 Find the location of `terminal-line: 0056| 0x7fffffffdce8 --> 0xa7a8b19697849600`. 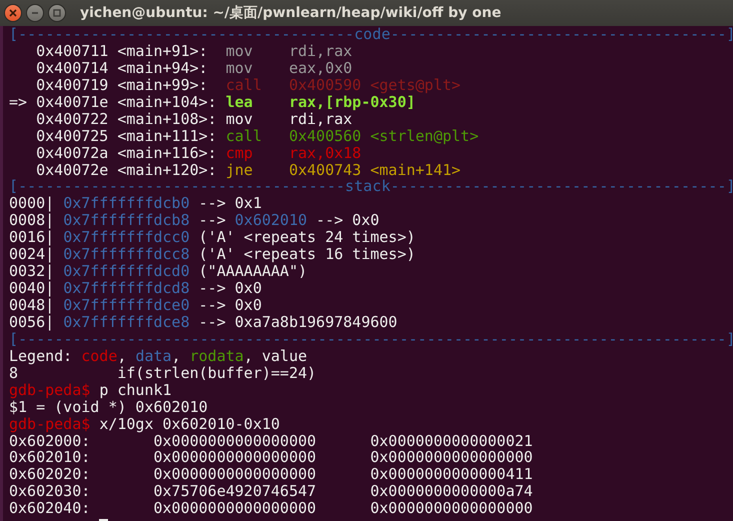

terminal-line: 0056| 0x7fffffffdce8 --> 0xa7a8b19697849600 is located at coordinates (203, 321).